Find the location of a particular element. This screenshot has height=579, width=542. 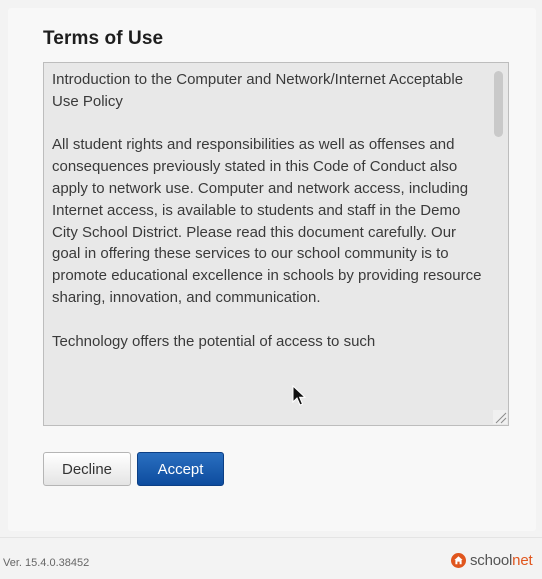

terms-scrollbar is located at coordinates (498, 244).